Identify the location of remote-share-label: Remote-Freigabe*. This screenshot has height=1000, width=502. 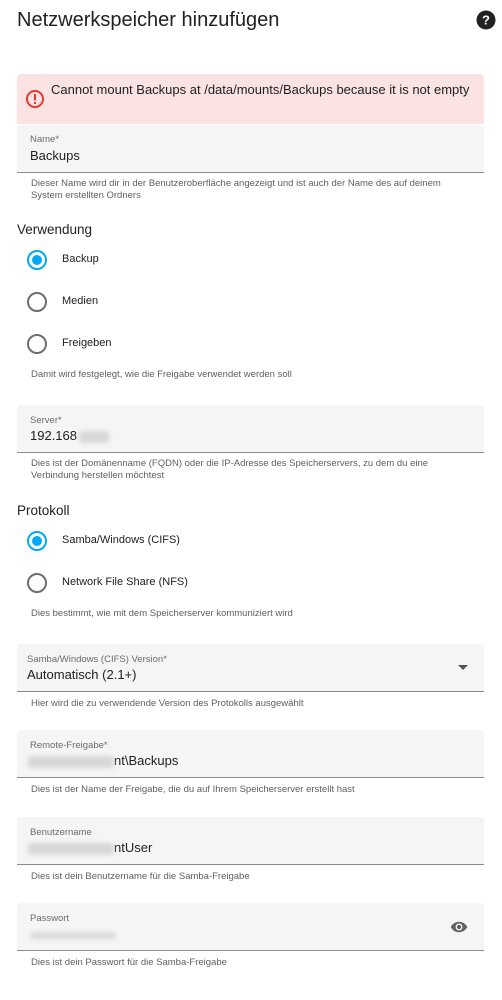
(69, 745).